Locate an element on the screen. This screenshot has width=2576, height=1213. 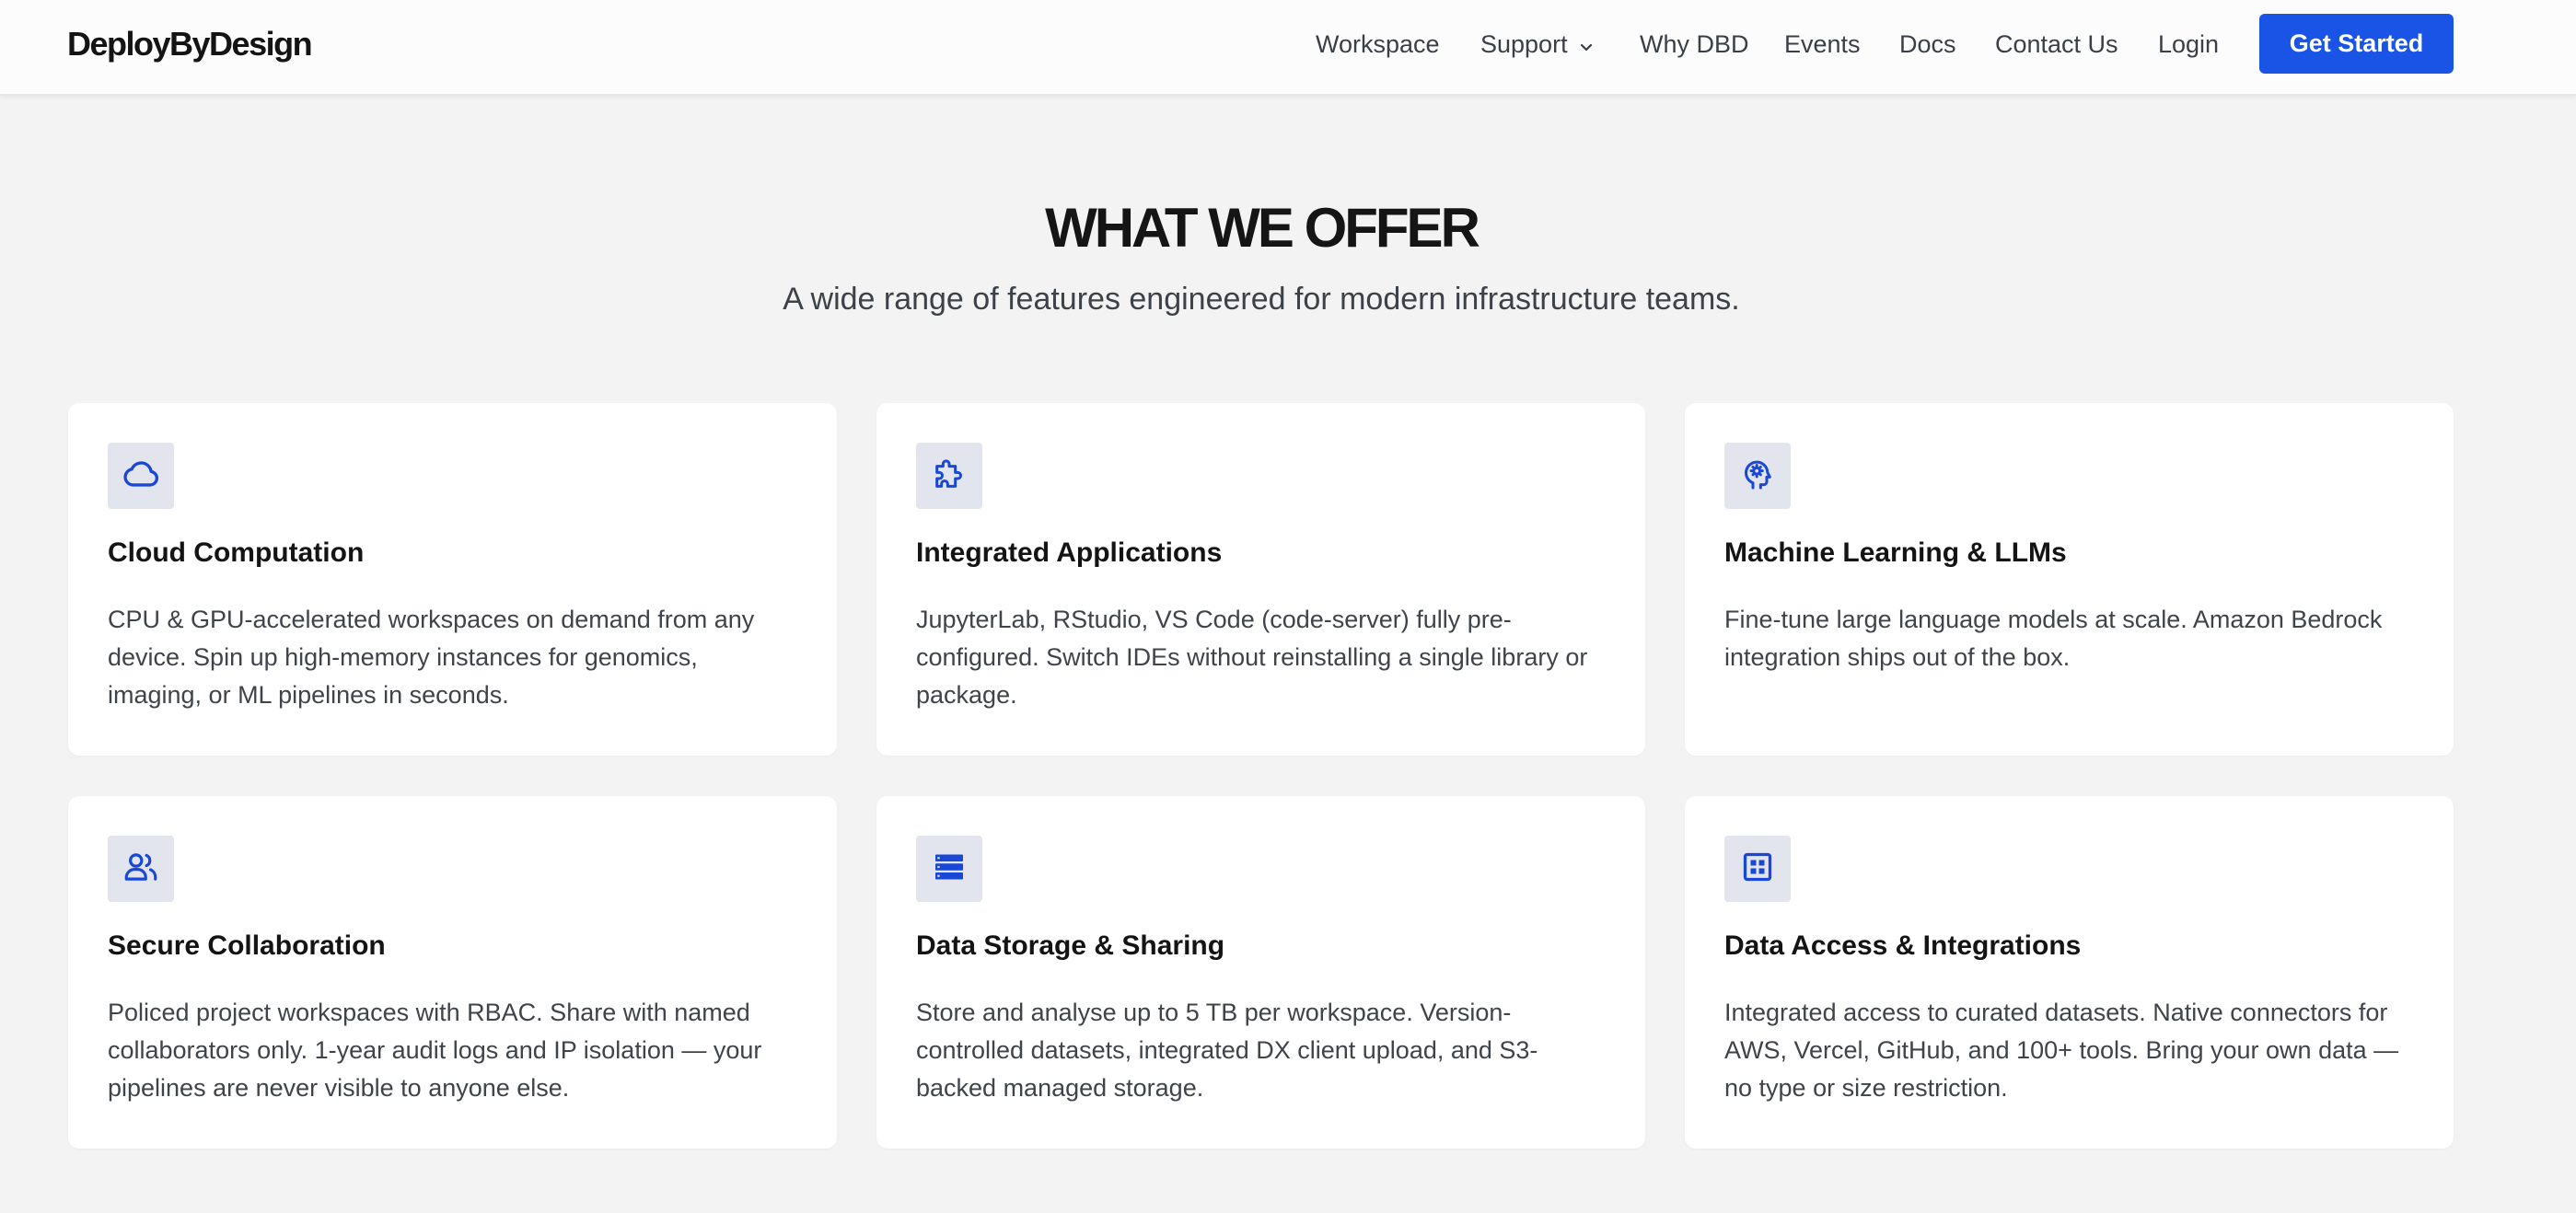
nav-item-login: Login is located at coordinates (2188, 44).